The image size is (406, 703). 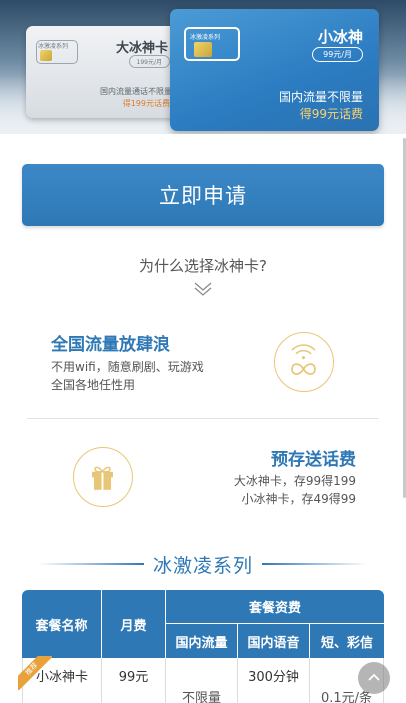 I want to click on header-monthly-fee: 月费, so click(x=134, y=624).